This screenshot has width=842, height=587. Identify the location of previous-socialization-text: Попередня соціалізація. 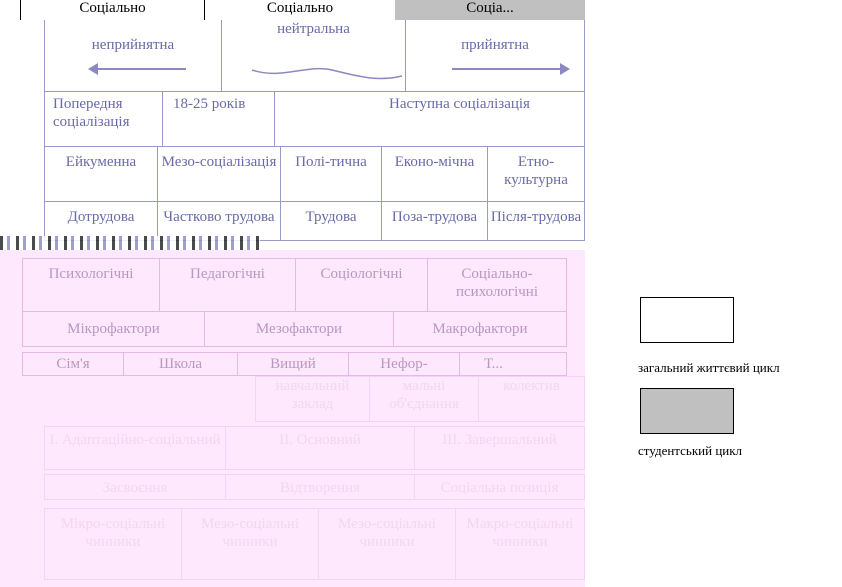
(91, 113).